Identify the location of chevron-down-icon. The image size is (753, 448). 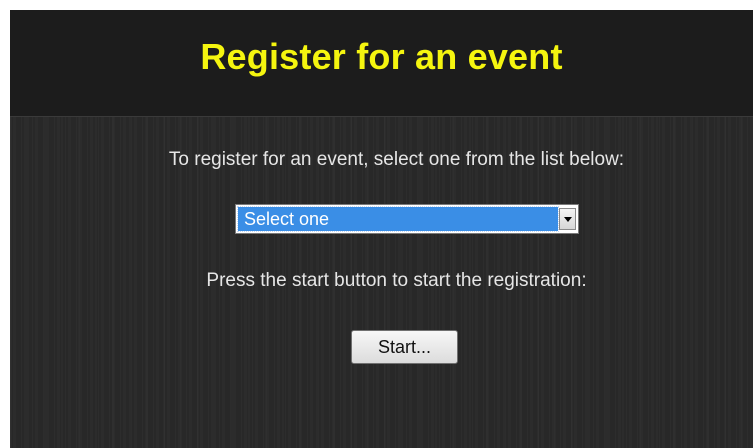
(568, 219).